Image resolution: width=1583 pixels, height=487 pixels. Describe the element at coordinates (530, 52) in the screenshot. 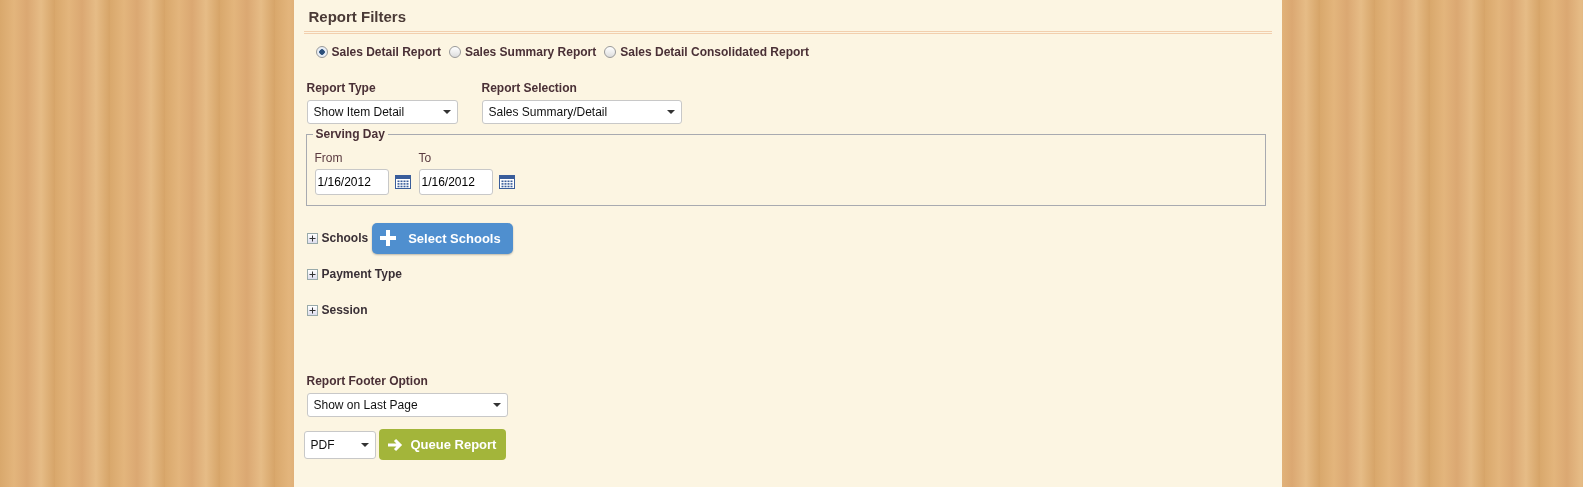

I see `radio-label: Sales Summary Report` at that location.